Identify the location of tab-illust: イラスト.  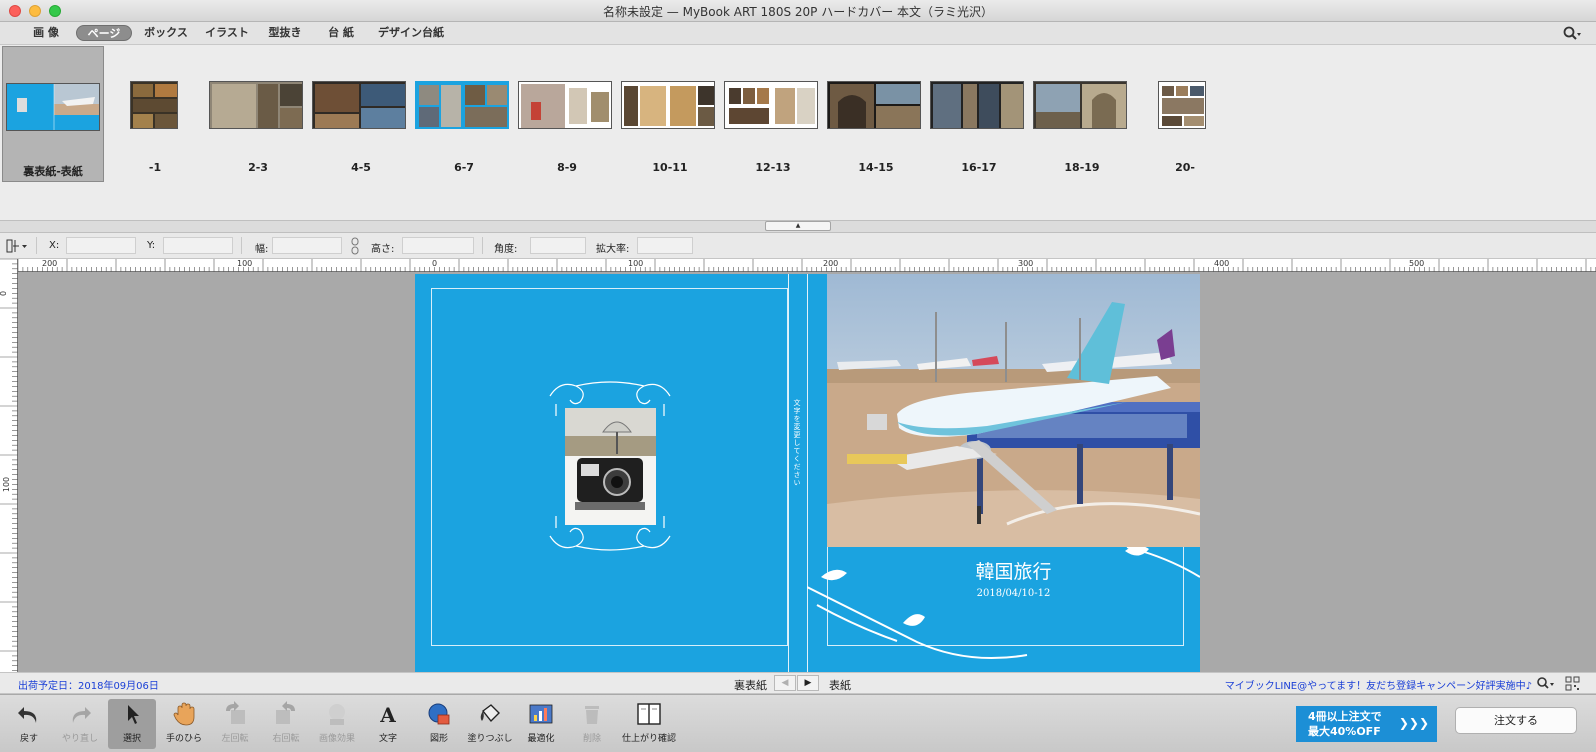
(227, 33).